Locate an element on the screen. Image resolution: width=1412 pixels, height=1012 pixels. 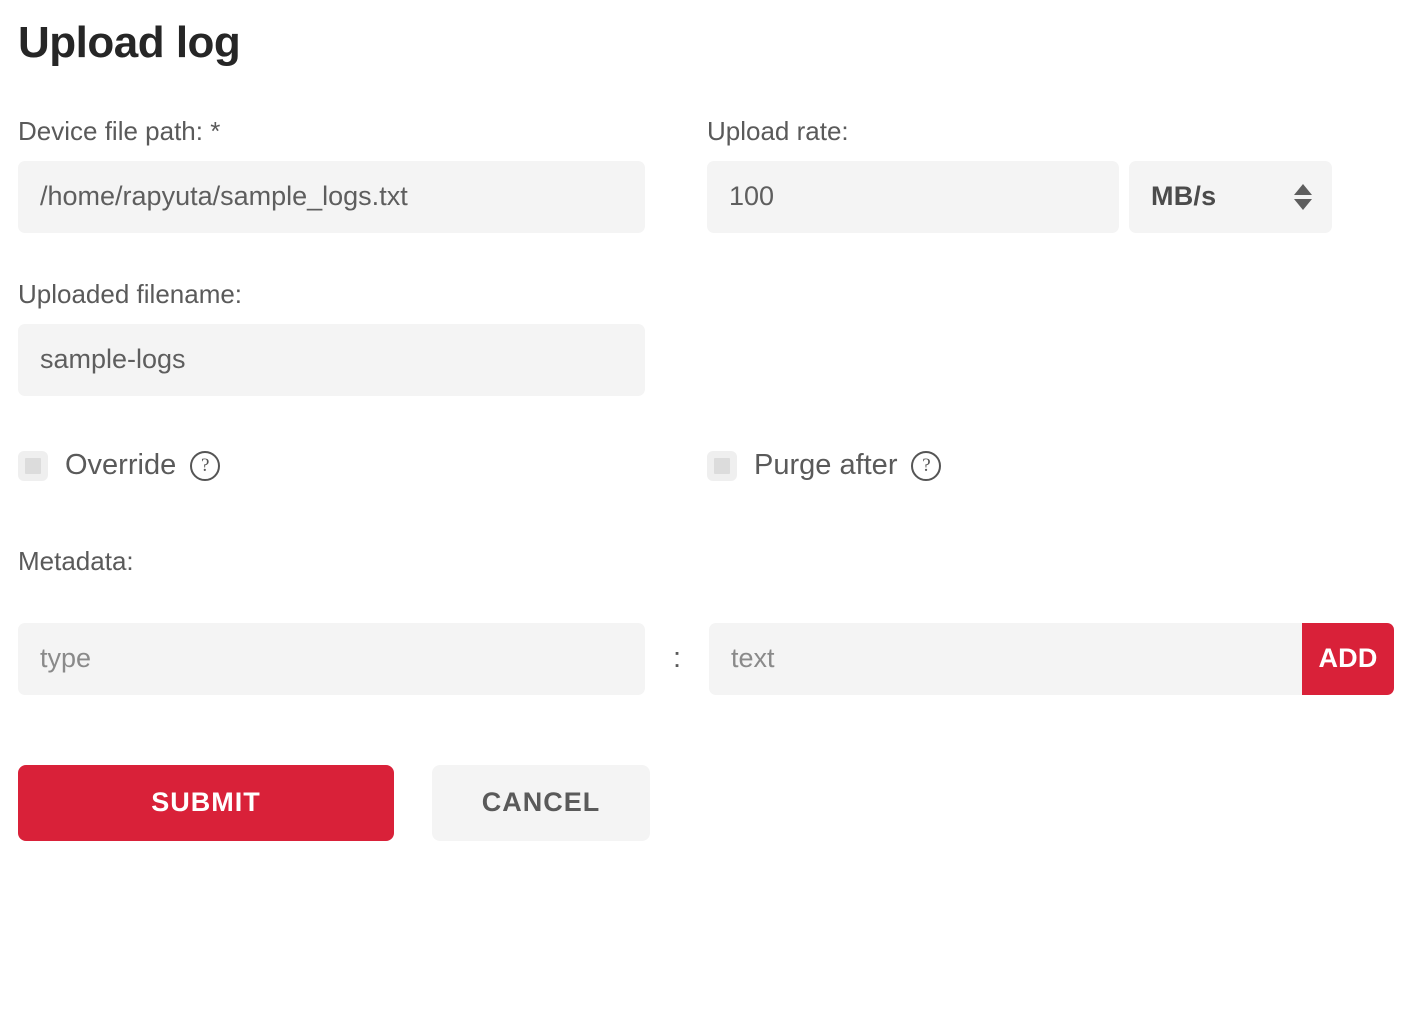
device-file-path-label: Device file path: * is located at coordinates (119, 130).